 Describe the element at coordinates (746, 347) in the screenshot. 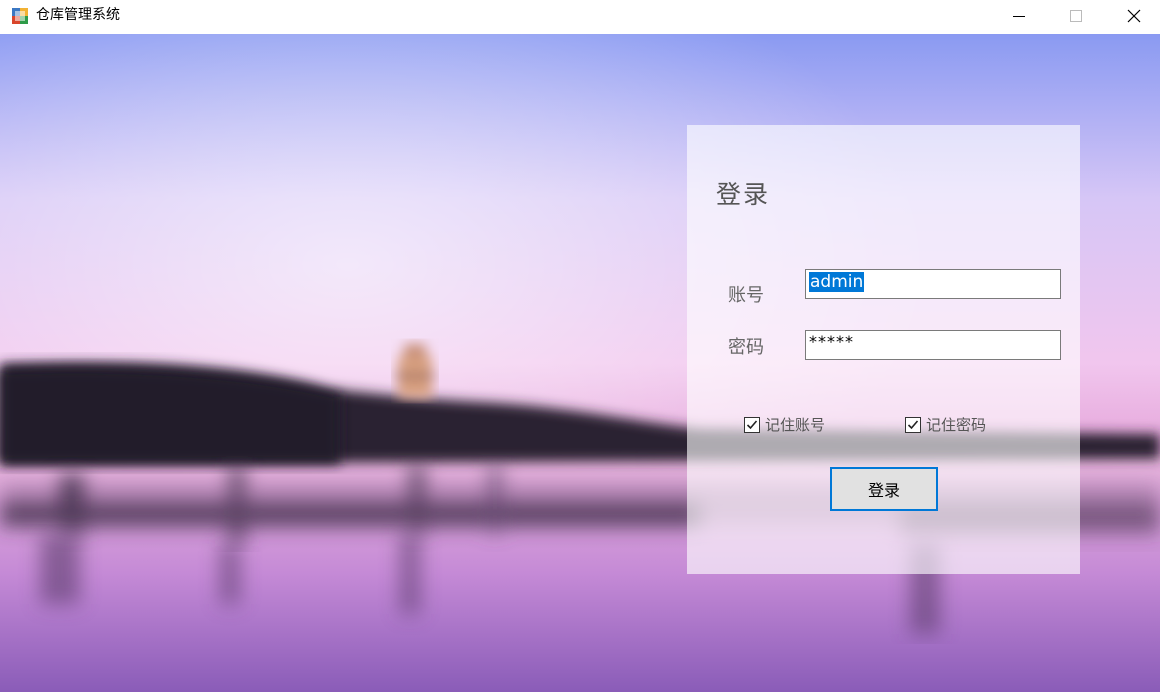

I see `password-label: 密码` at that location.